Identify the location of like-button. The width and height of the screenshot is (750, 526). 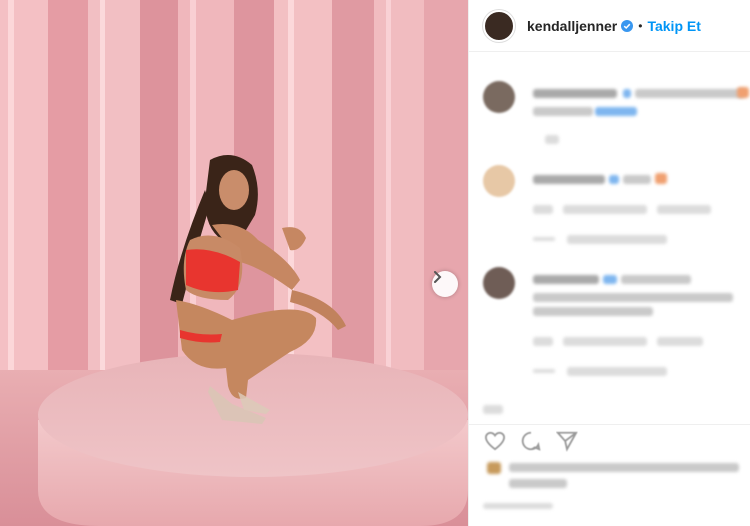
(495, 441).